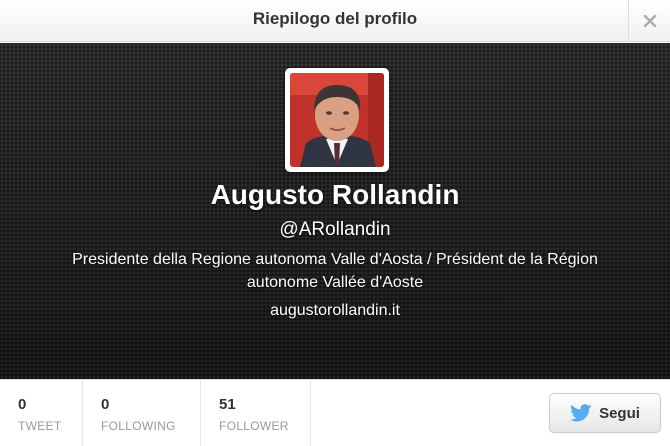 The width and height of the screenshot is (670, 446). What do you see at coordinates (256, 413) in the screenshot?
I see `stat-followers: 51 FOLLOWER` at bounding box center [256, 413].